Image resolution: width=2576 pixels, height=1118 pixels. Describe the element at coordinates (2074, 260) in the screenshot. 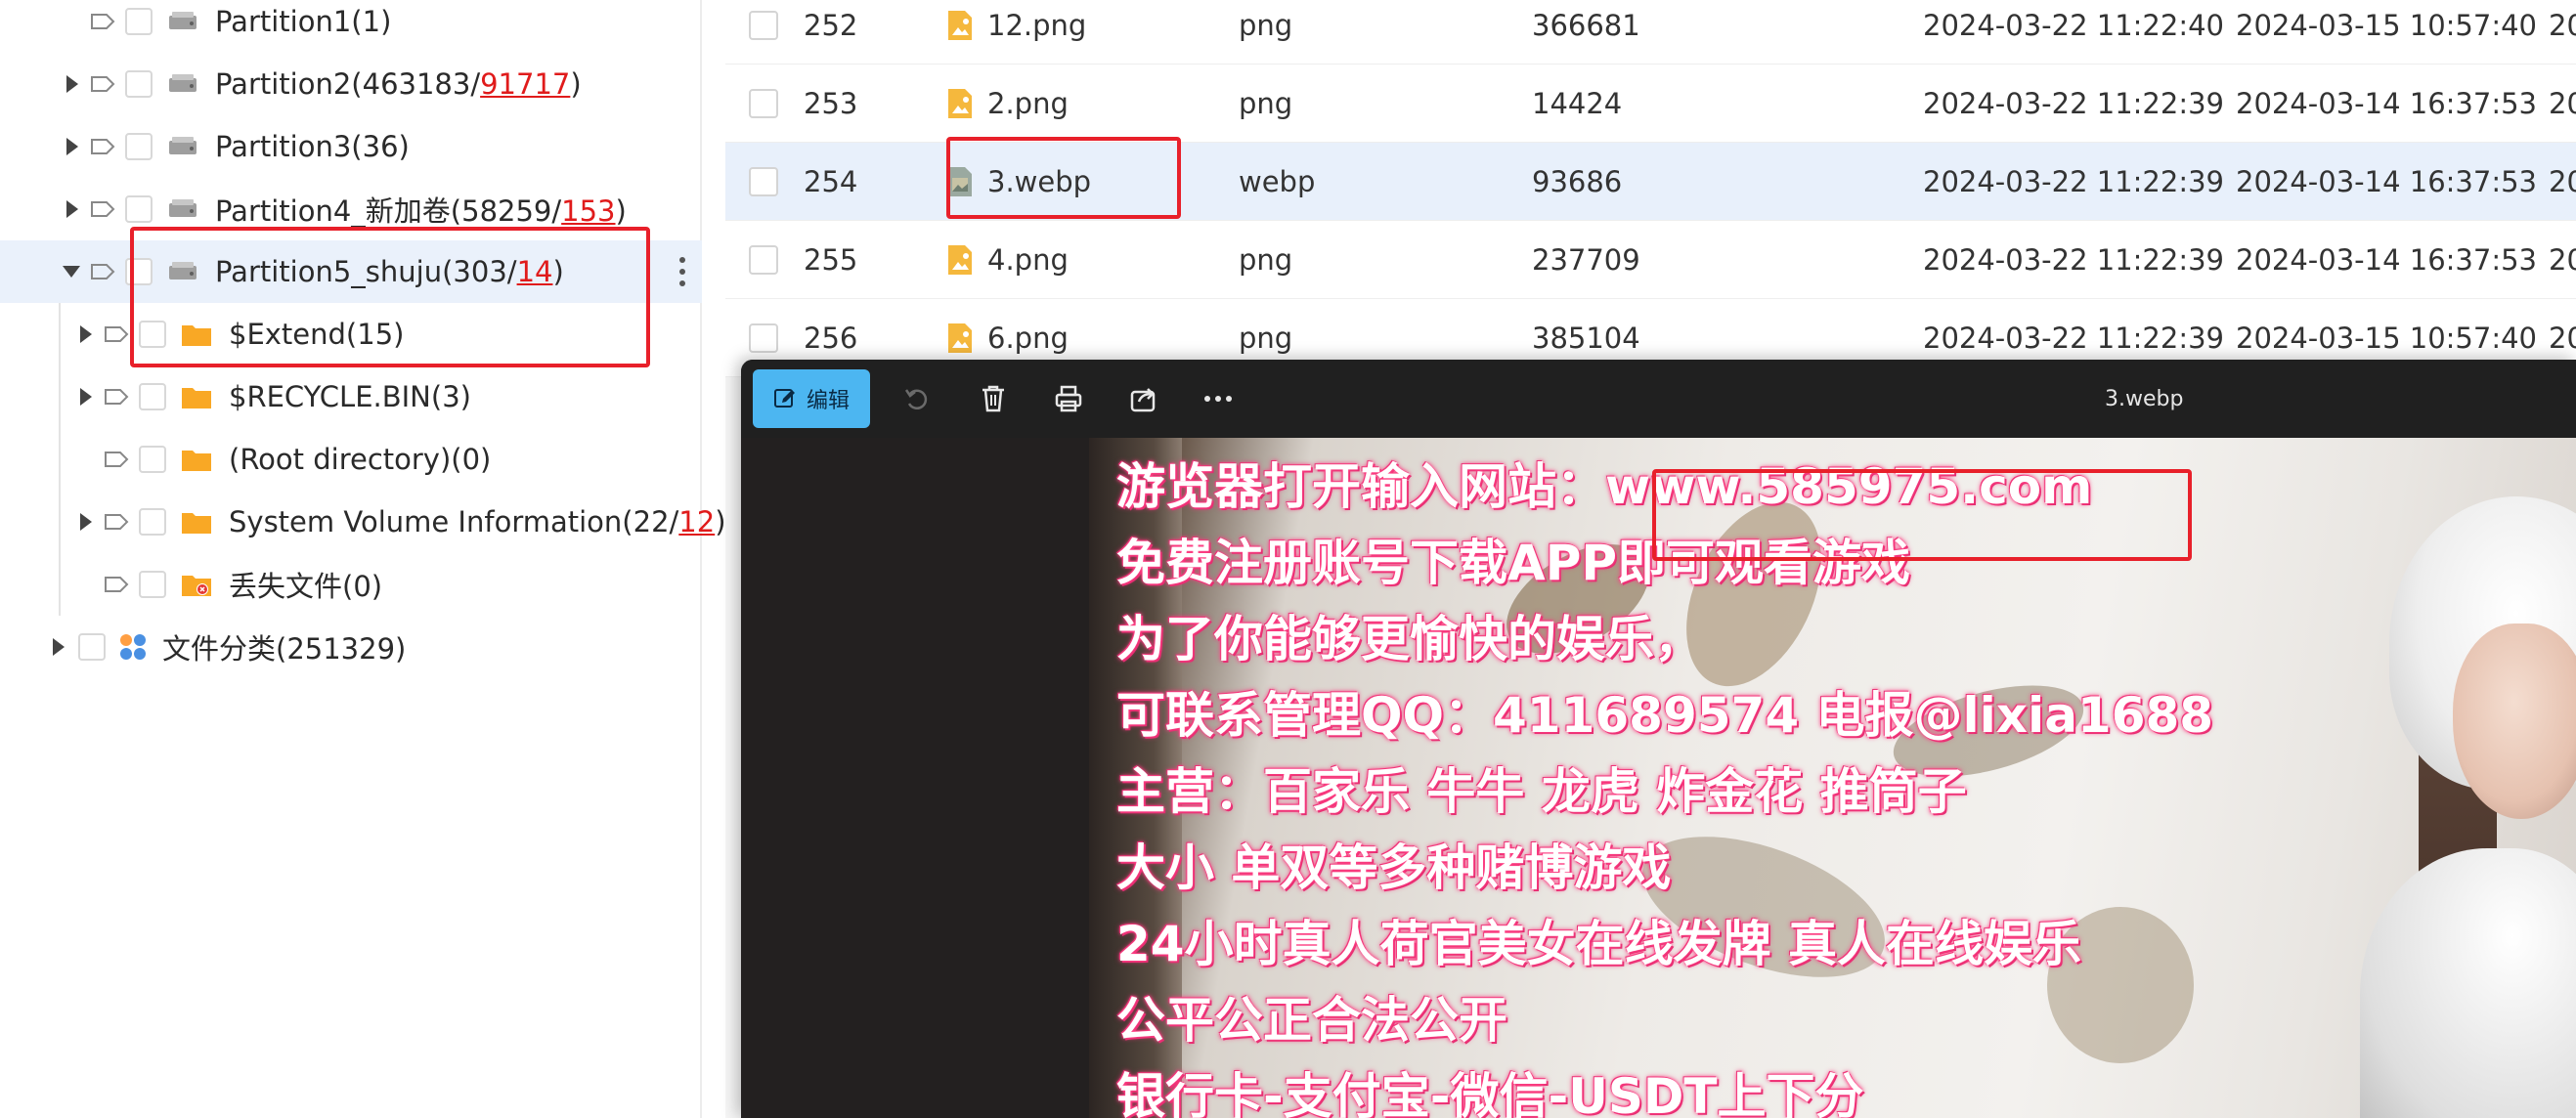

I see `modified-time: 2024-03-22 11:22:39` at that location.